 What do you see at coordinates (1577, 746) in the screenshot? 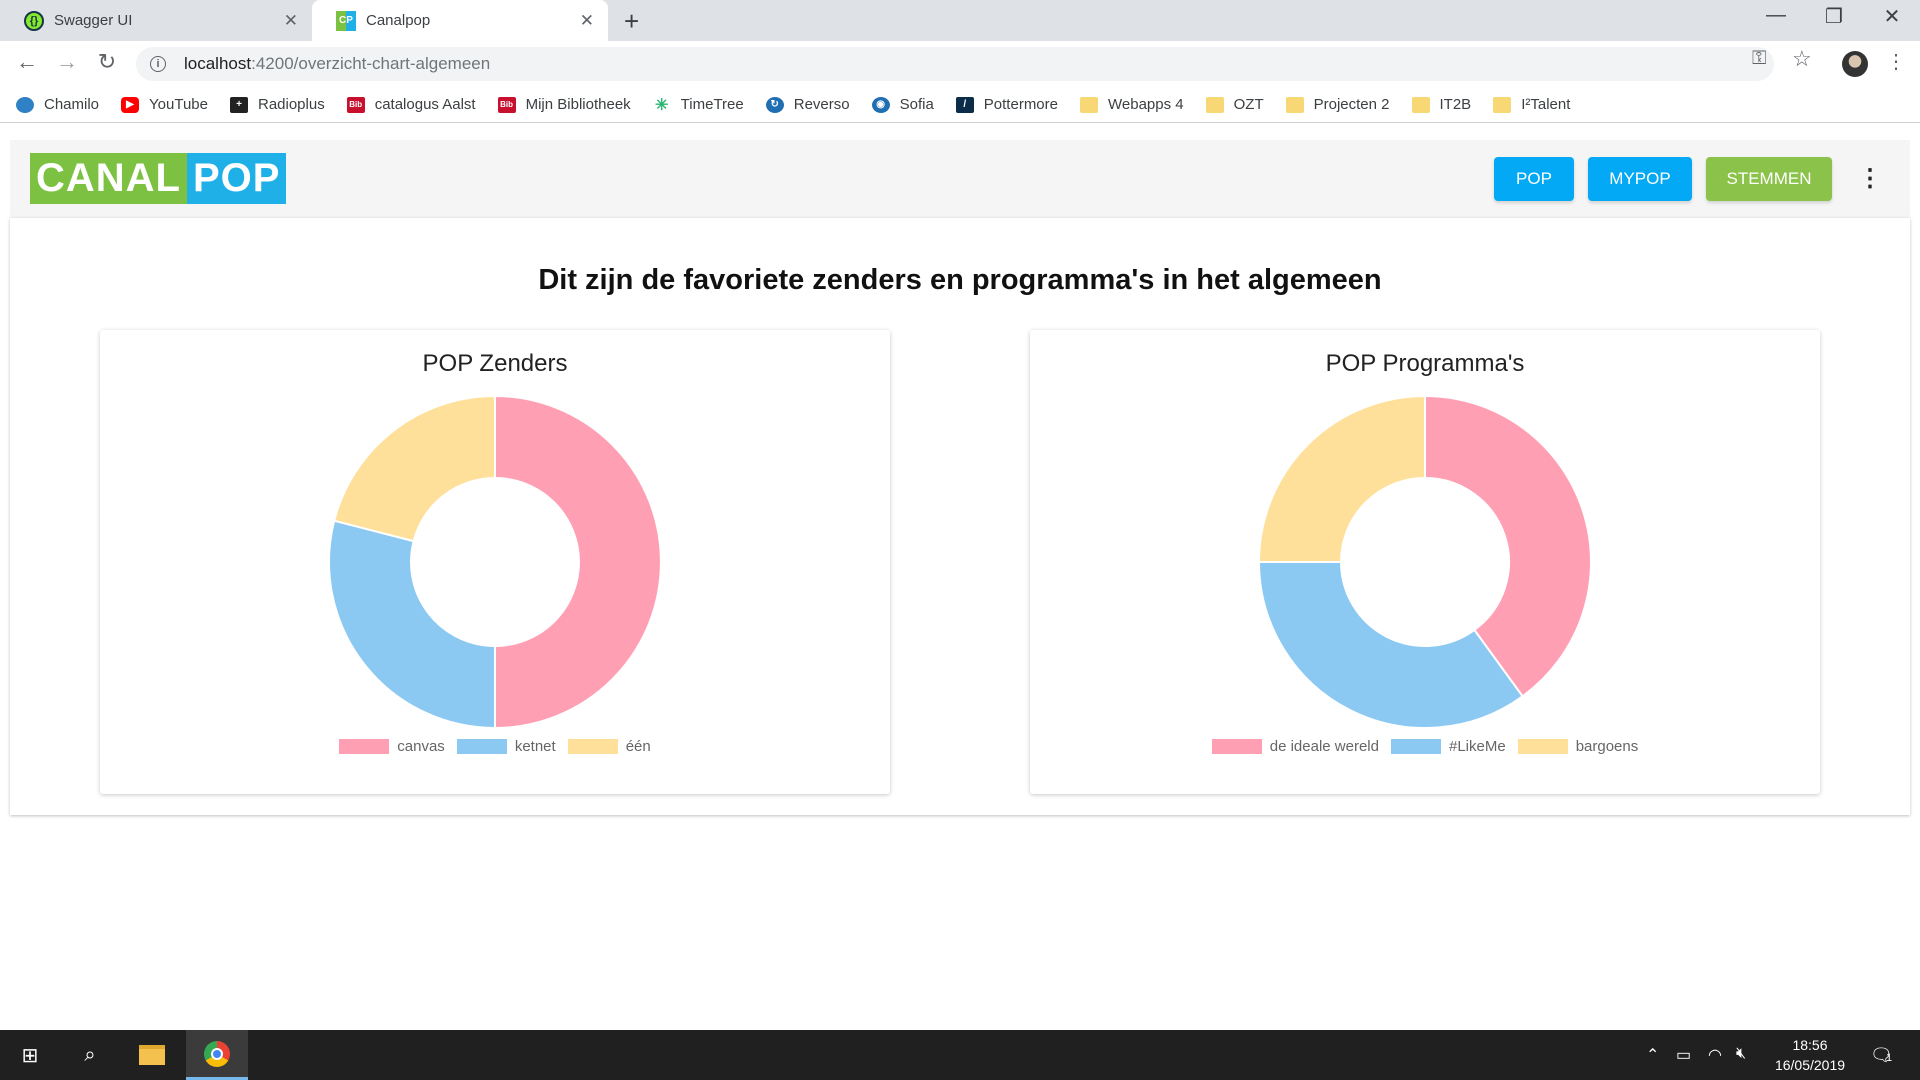
I see `legend-item-bargoens: bargoens` at bounding box center [1577, 746].